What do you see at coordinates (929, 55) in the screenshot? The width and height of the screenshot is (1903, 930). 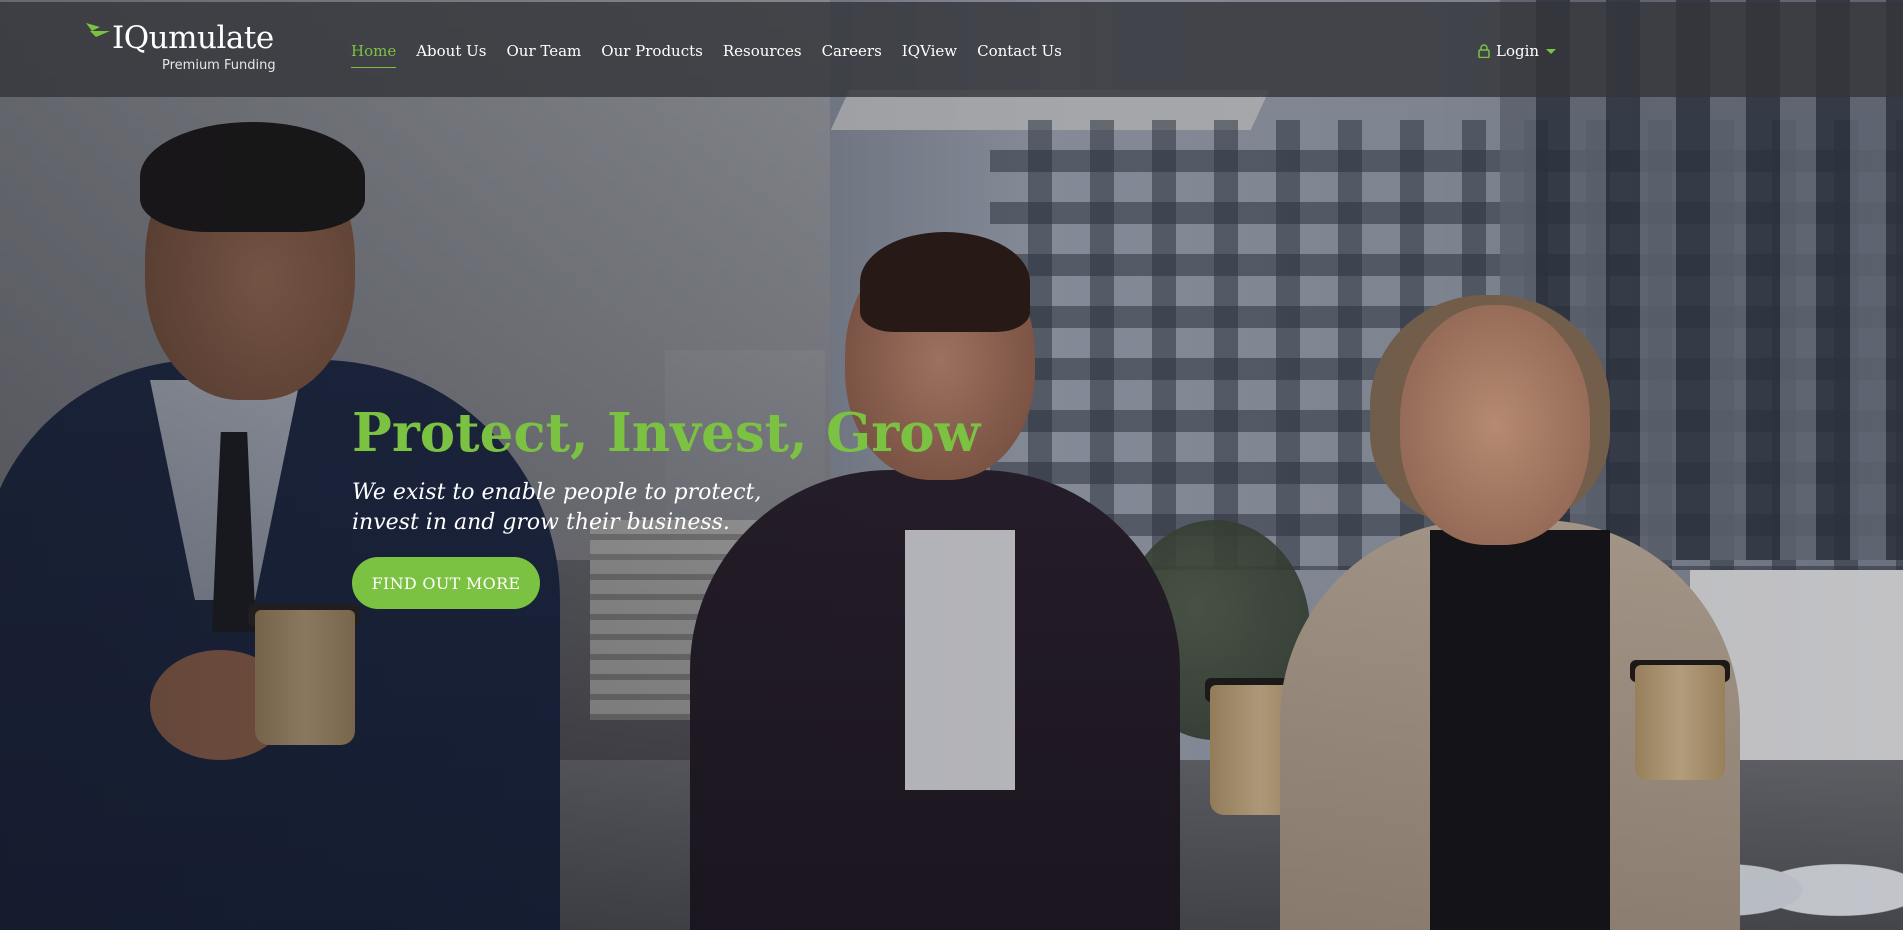 I see `nav-item-iqview: IQView` at bounding box center [929, 55].